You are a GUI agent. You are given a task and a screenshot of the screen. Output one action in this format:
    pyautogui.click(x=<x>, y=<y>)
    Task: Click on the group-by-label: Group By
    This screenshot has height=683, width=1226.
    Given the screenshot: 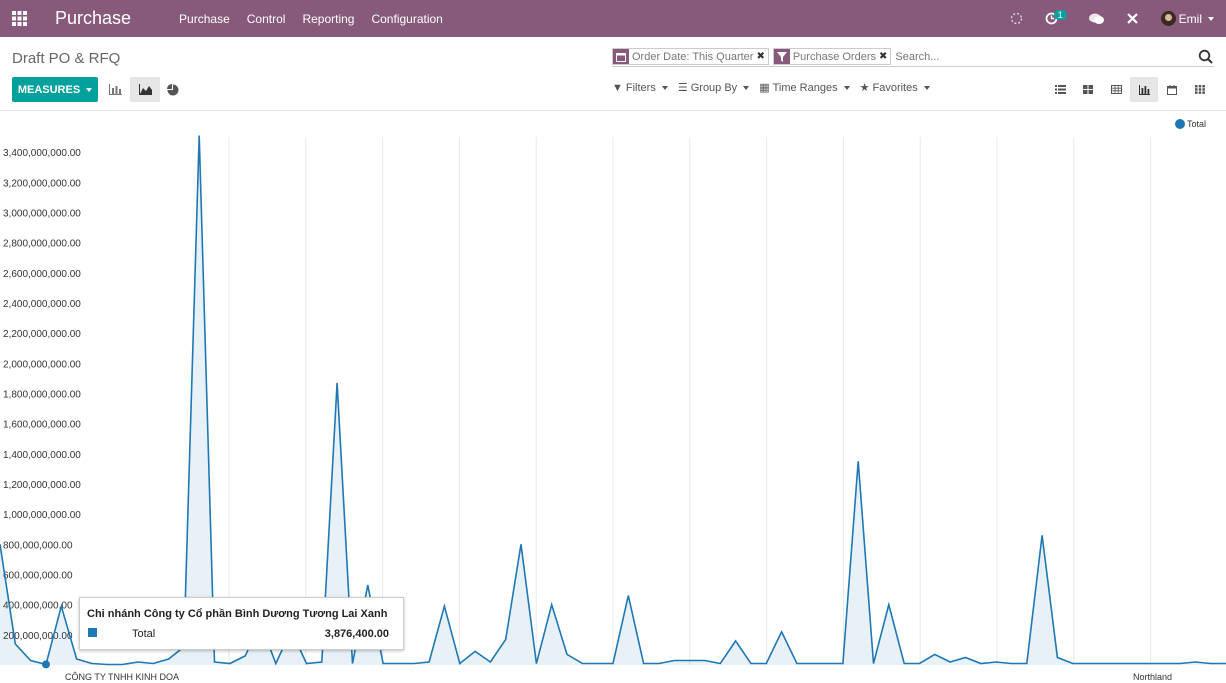 What is the action you would take?
    pyautogui.click(x=714, y=87)
    